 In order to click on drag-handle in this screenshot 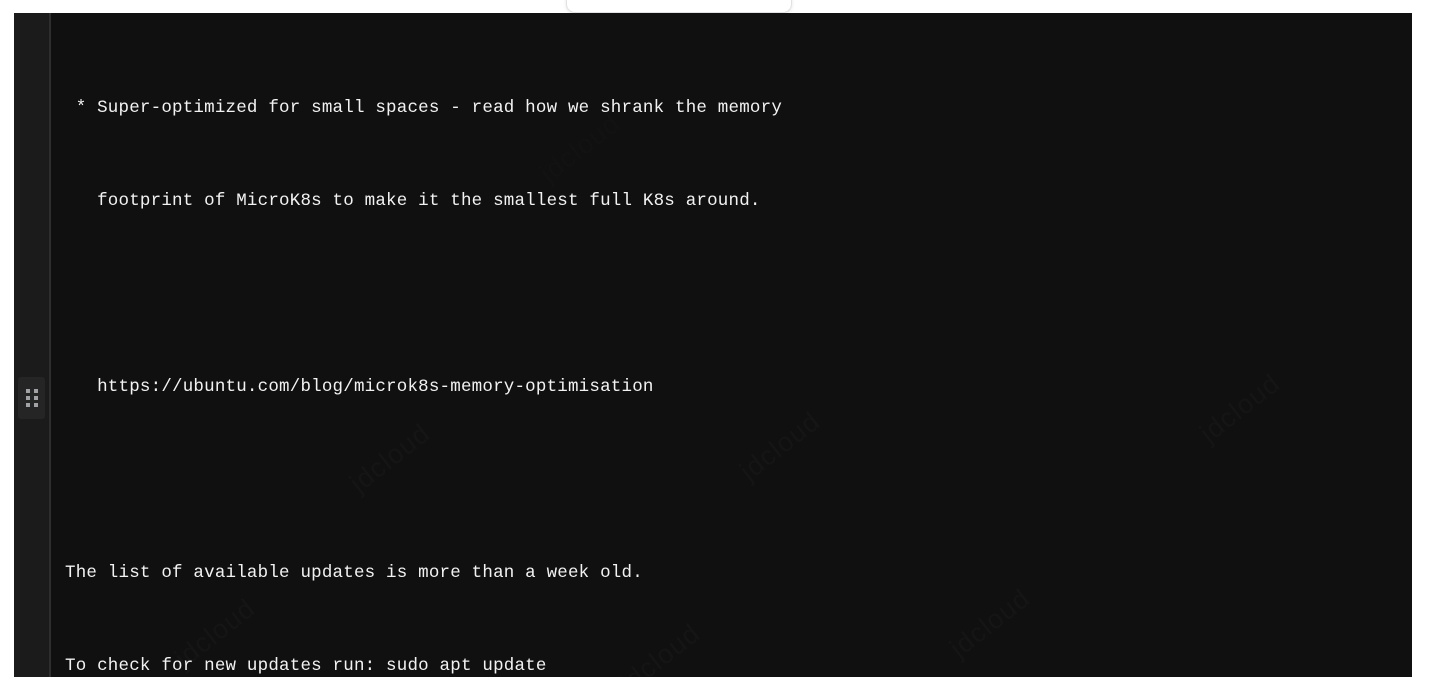, I will do `click(31, 398)`.